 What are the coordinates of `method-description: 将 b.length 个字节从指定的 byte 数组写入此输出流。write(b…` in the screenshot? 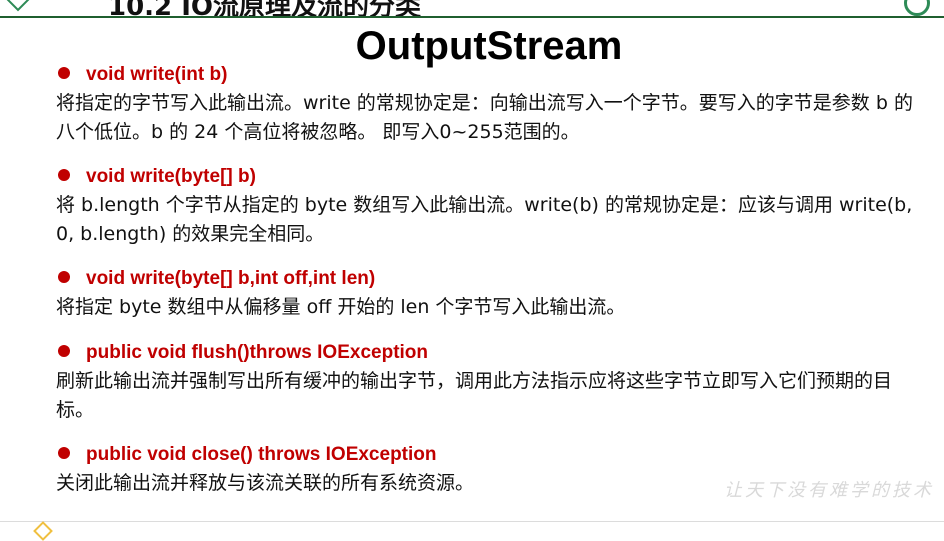 It's located at (484, 219).